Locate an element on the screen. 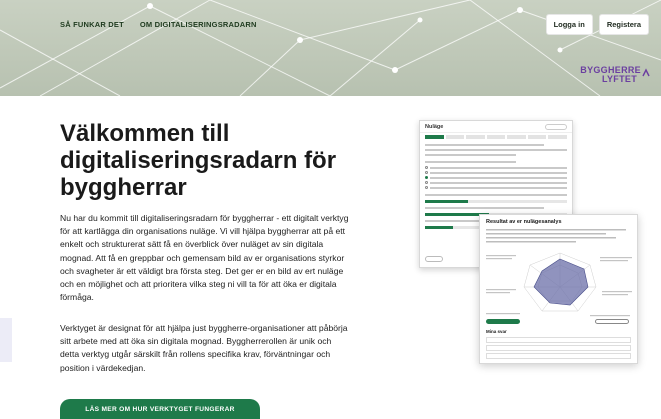 The image size is (661, 419). preview-header: Nuläge is located at coordinates (496, 127).